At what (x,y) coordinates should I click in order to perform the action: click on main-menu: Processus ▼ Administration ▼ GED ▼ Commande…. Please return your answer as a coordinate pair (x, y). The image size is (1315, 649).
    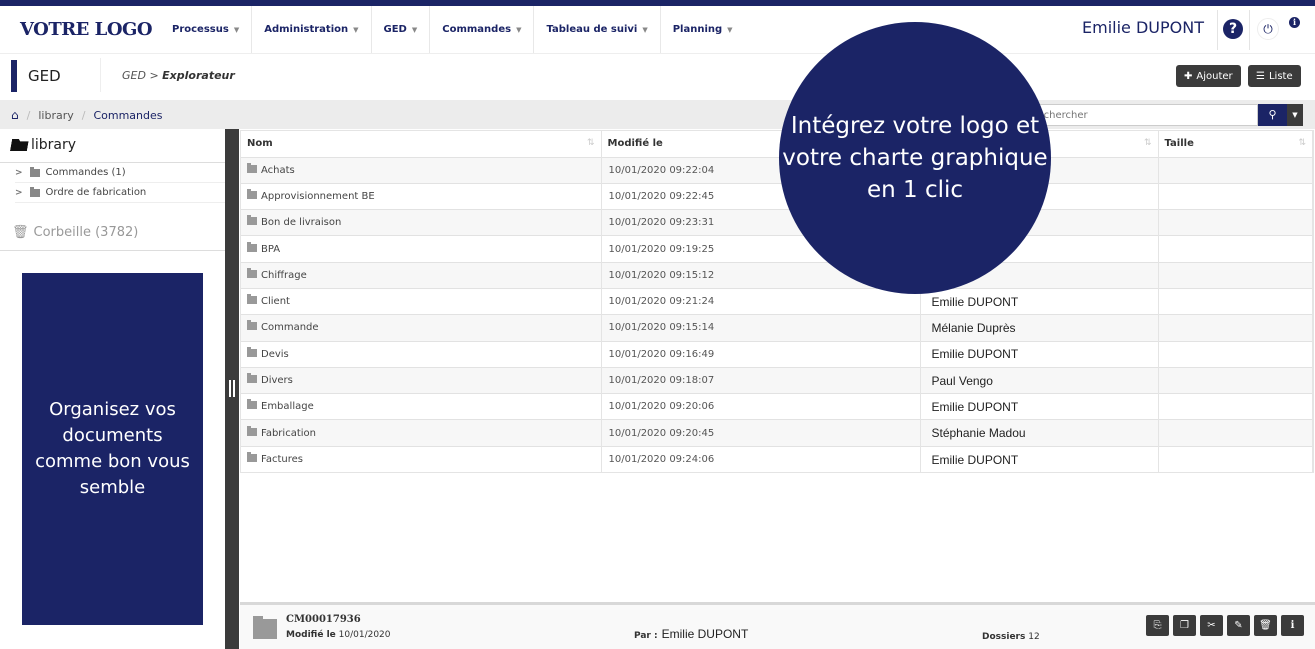
    Looking at the image, I should click on (452, 29).